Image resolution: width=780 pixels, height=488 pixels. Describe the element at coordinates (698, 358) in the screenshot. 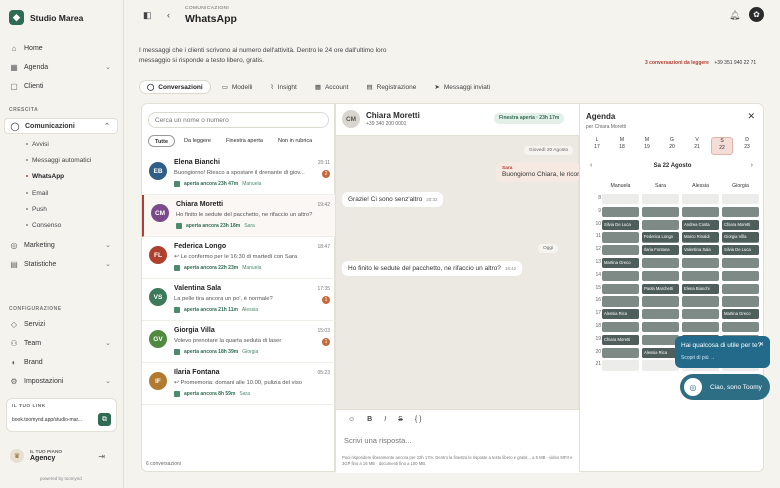

I see `help-link: Scopri di più →` at that location.